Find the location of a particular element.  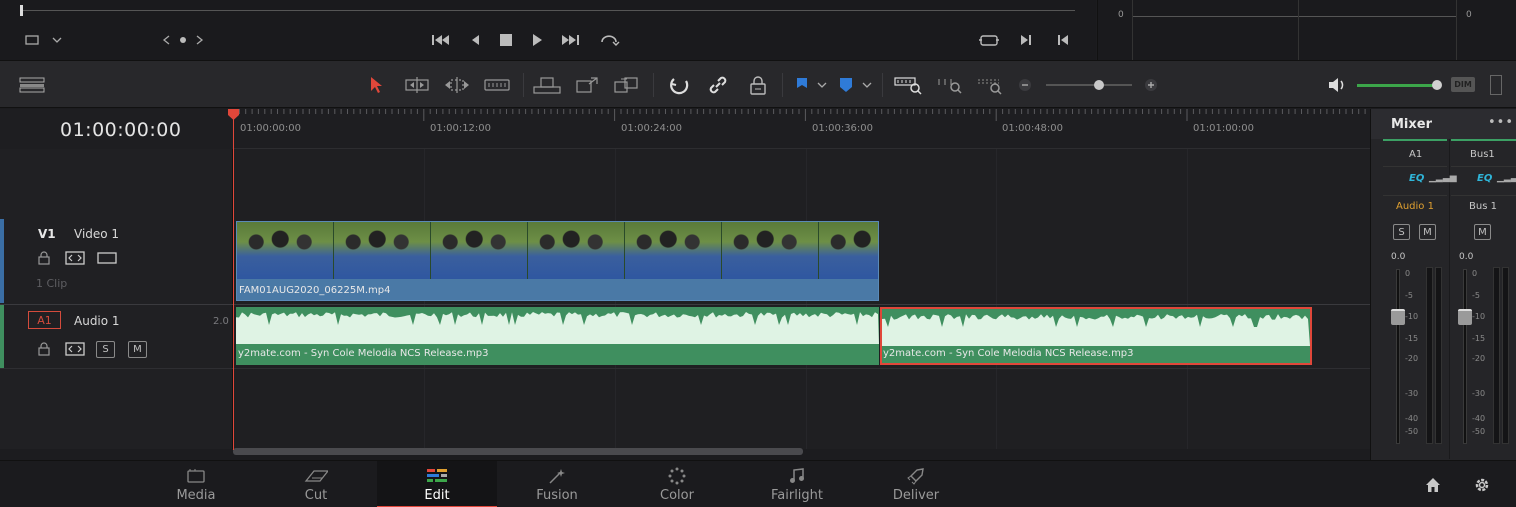

current-timecode: 01:00:00:00 is located at coordinates (120, 130).